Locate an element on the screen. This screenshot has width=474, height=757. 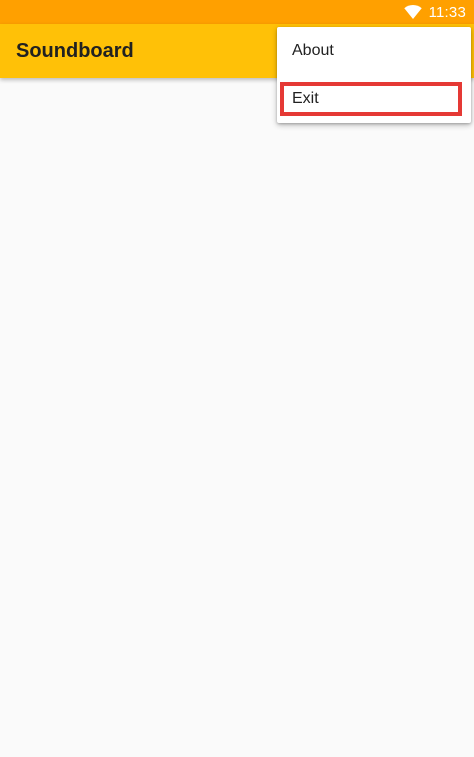
menu-item-about: About is located at coordinates (374, 51).